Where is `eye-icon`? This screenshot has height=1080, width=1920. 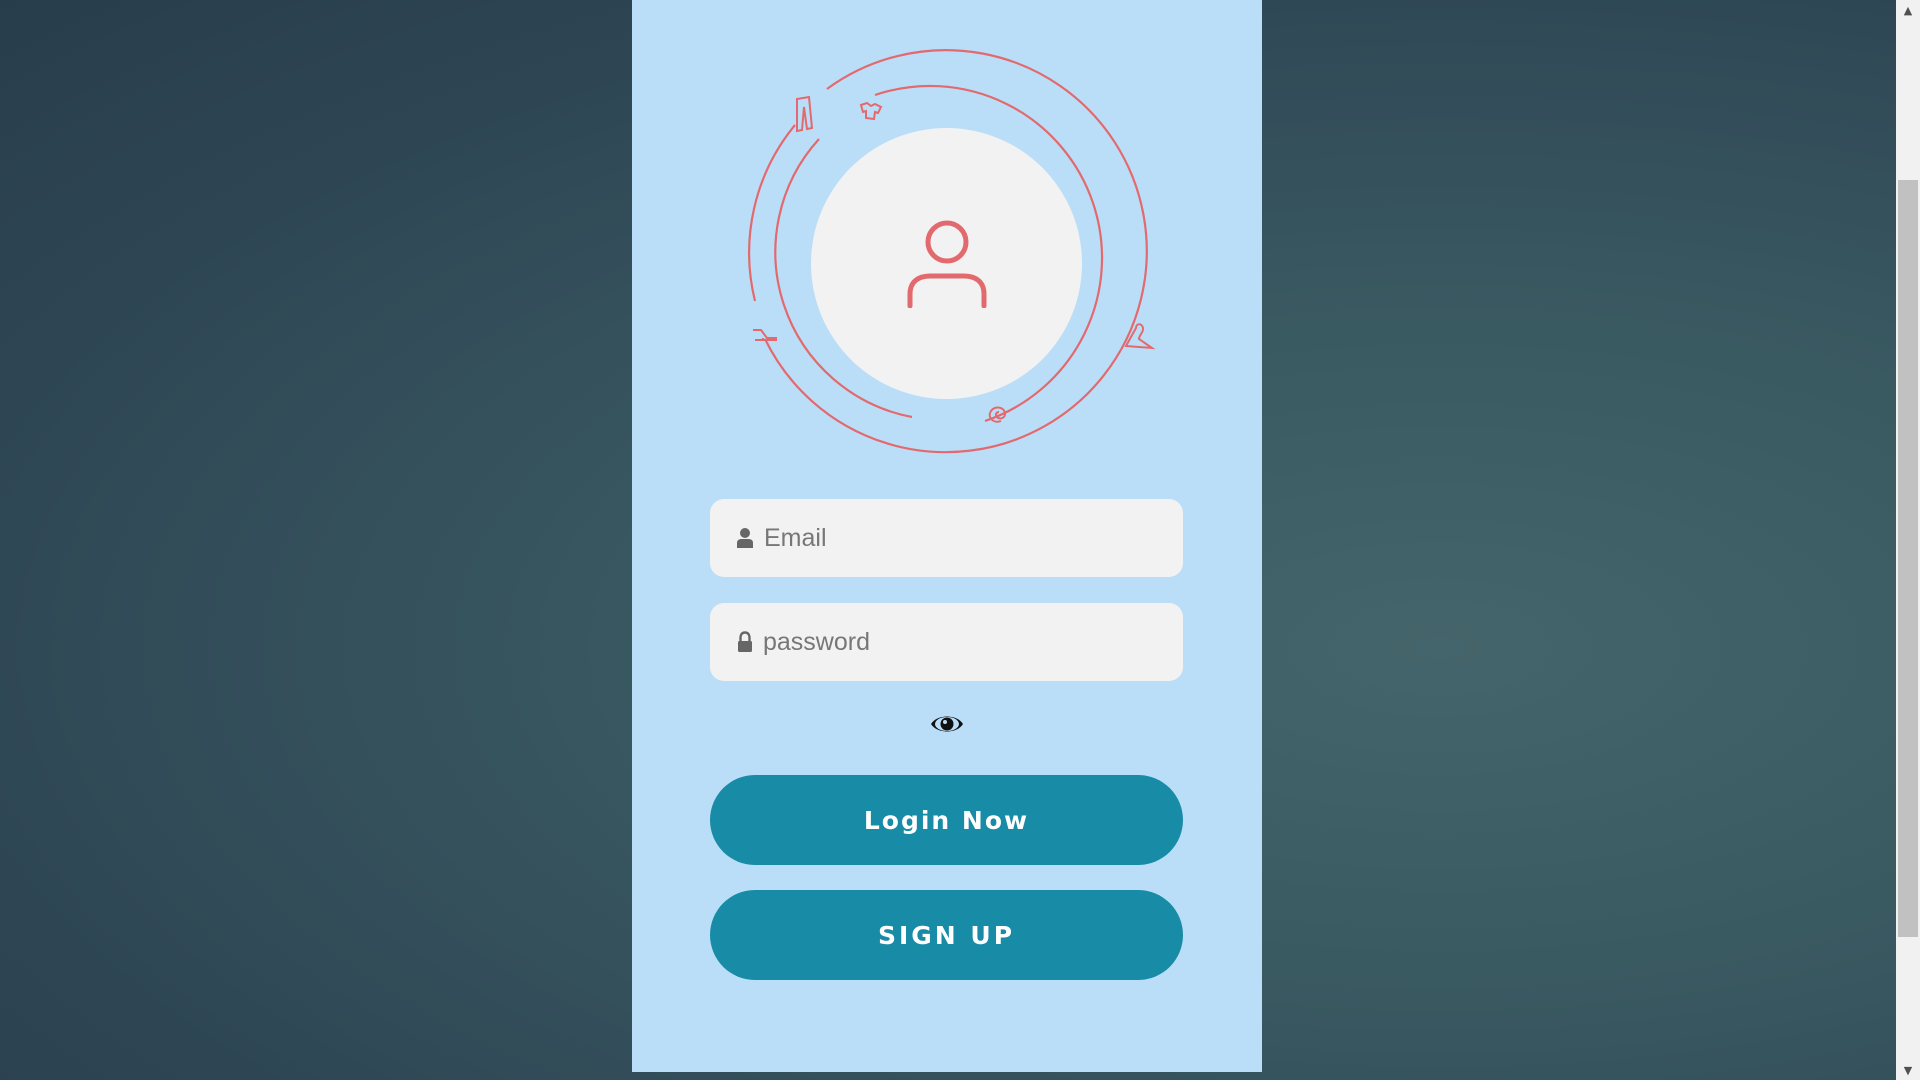 eye-icon is located at coordinates (947, 724).